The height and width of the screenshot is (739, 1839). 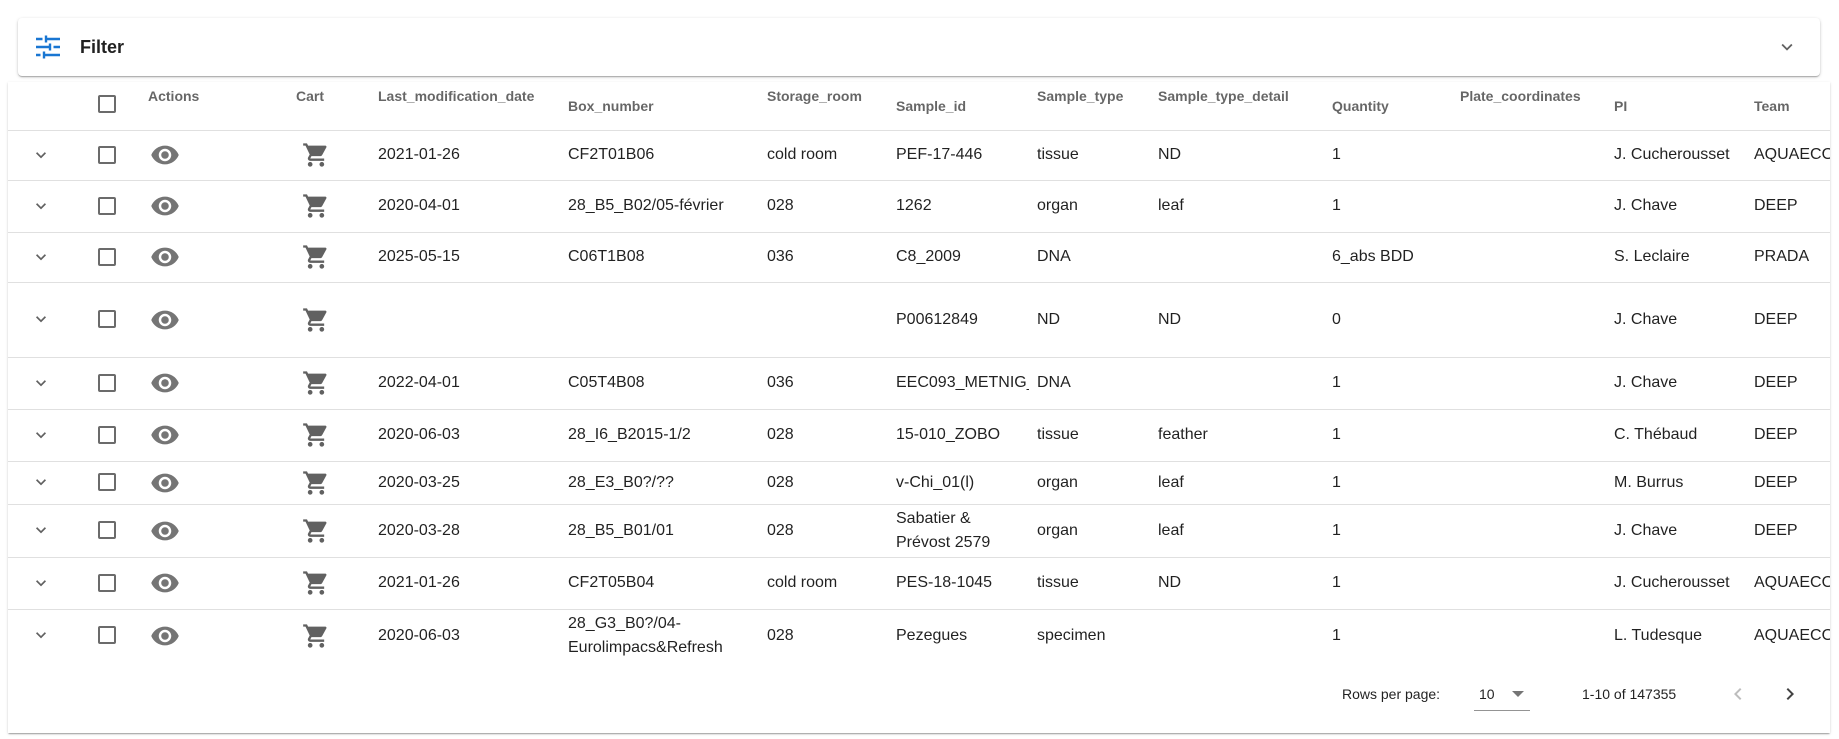 I want to click on sample-type-detail-cell, so click(x=1232, y=383).